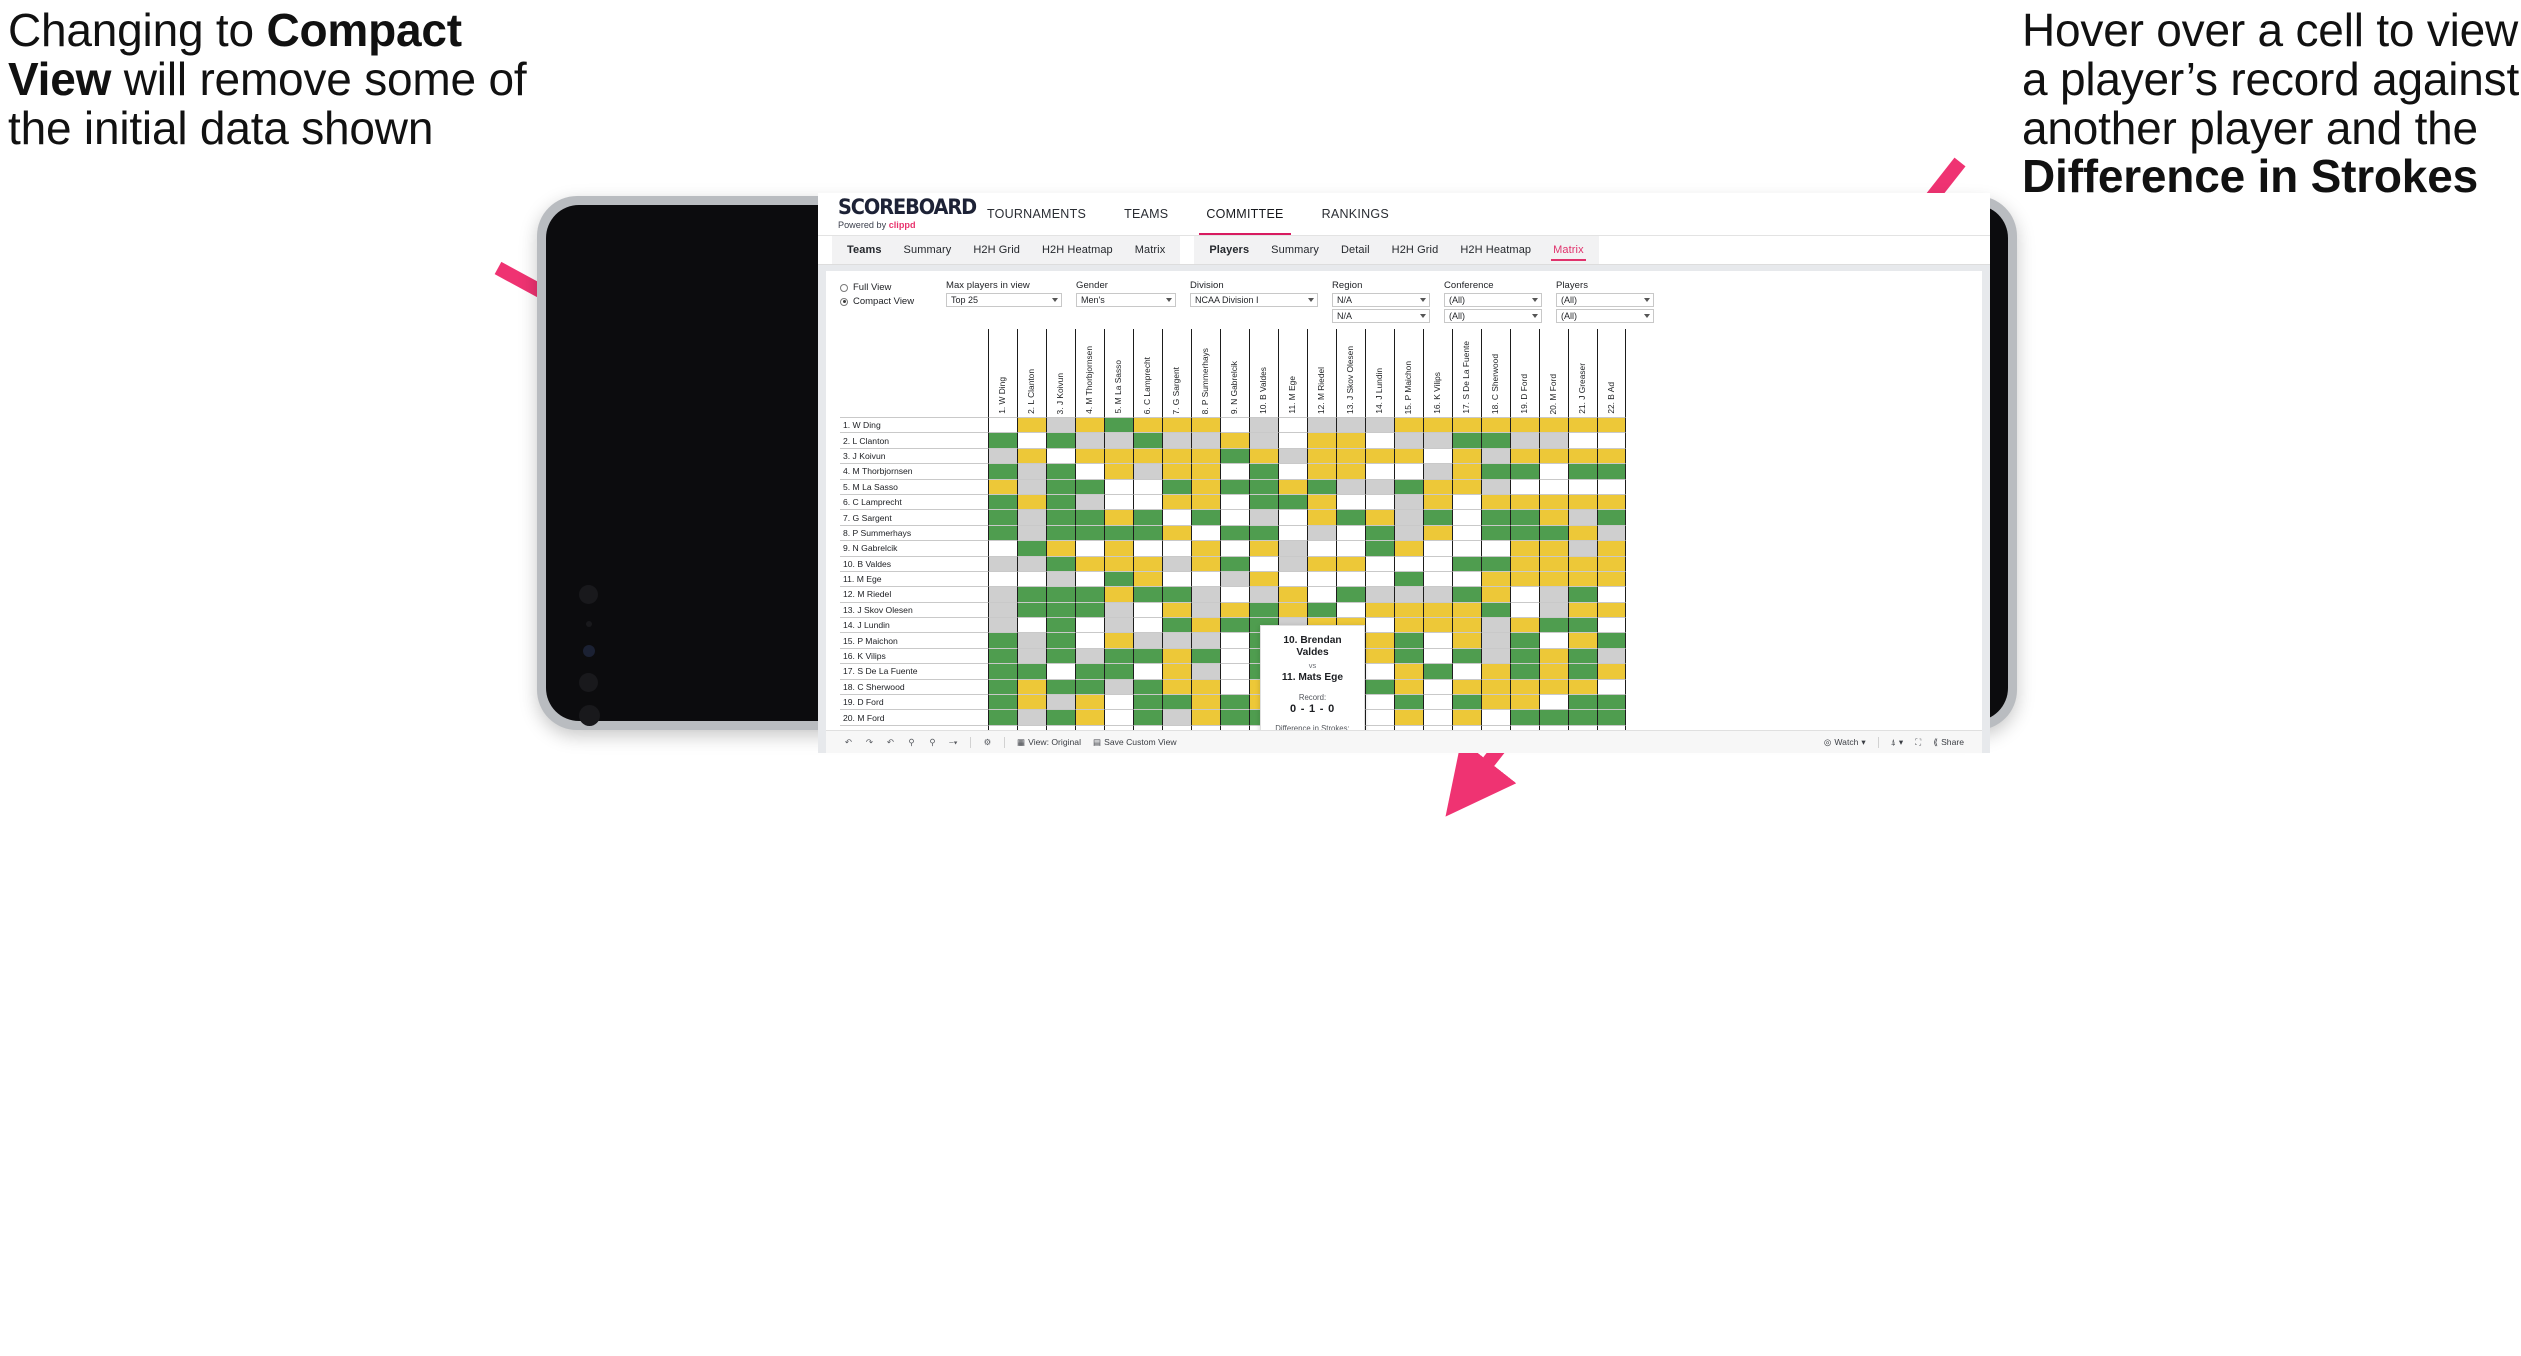 The image size is (2521, 1356). What do you see at coordinates (1381, 300) in the screenshot?
I see `filter-select: N/A` at bounding box center [1381, 300].